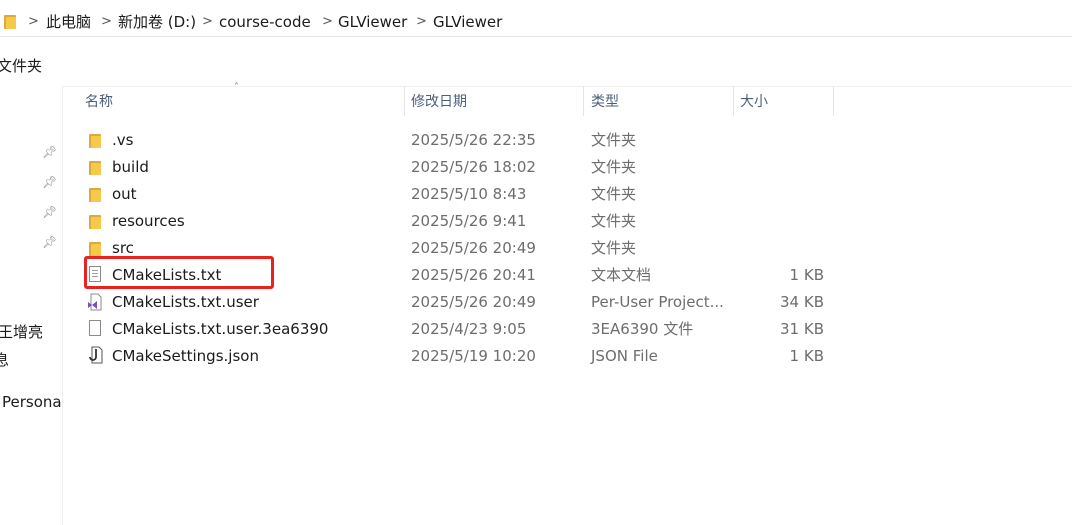  Describe the element at coordinates (469, 329) in the screenshot. I see `file-date: 2025/4/23 9:05` at that location.